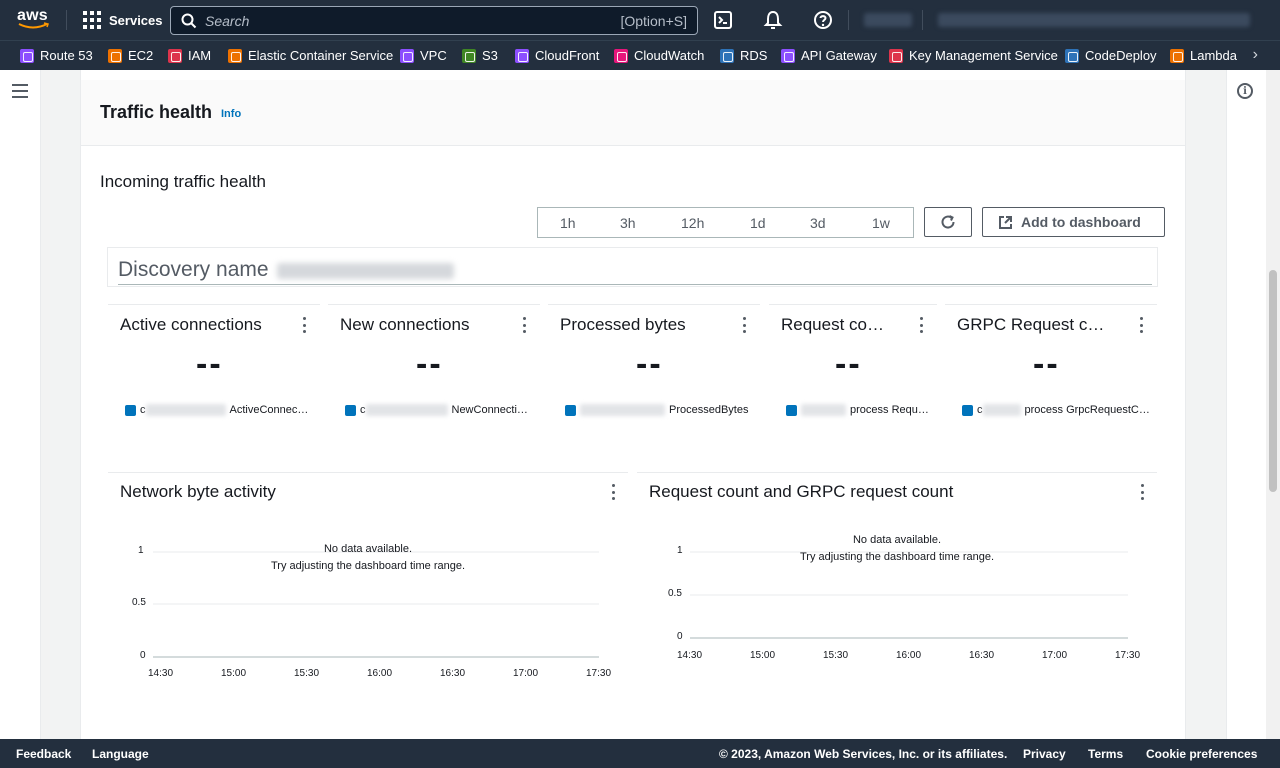 This screenshot has height=768, width=1280. What do you see at coordinates (1128, 655) in the screenshot?
I see `x-tick-label: 17:30` at bounding box center [1128, 655].